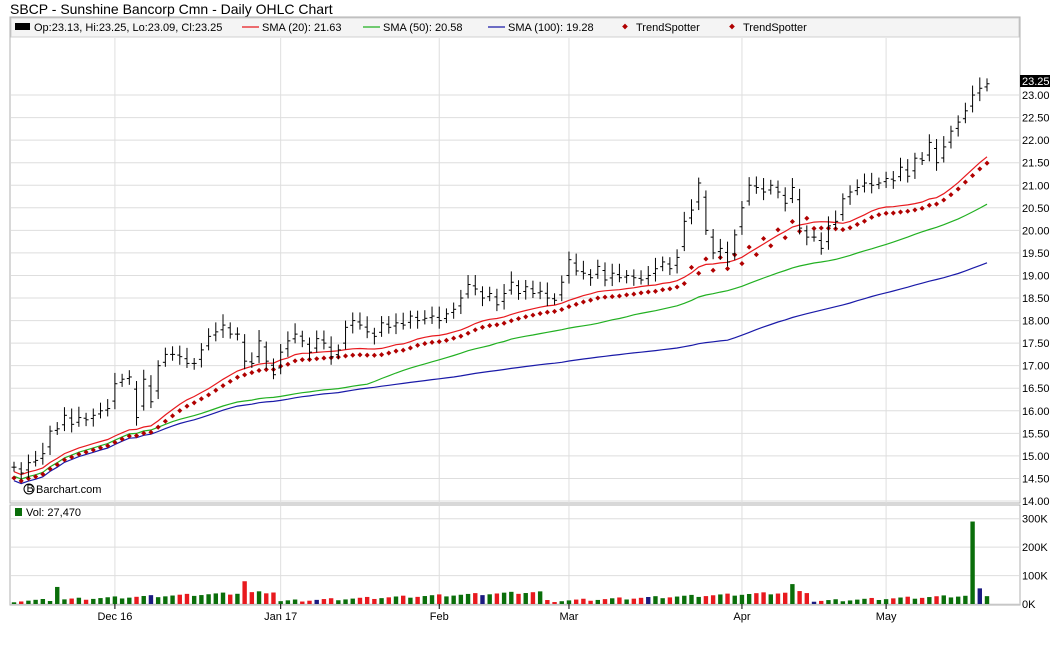  I want to click on price-tick-label: 14.00, so click(1036, 502).